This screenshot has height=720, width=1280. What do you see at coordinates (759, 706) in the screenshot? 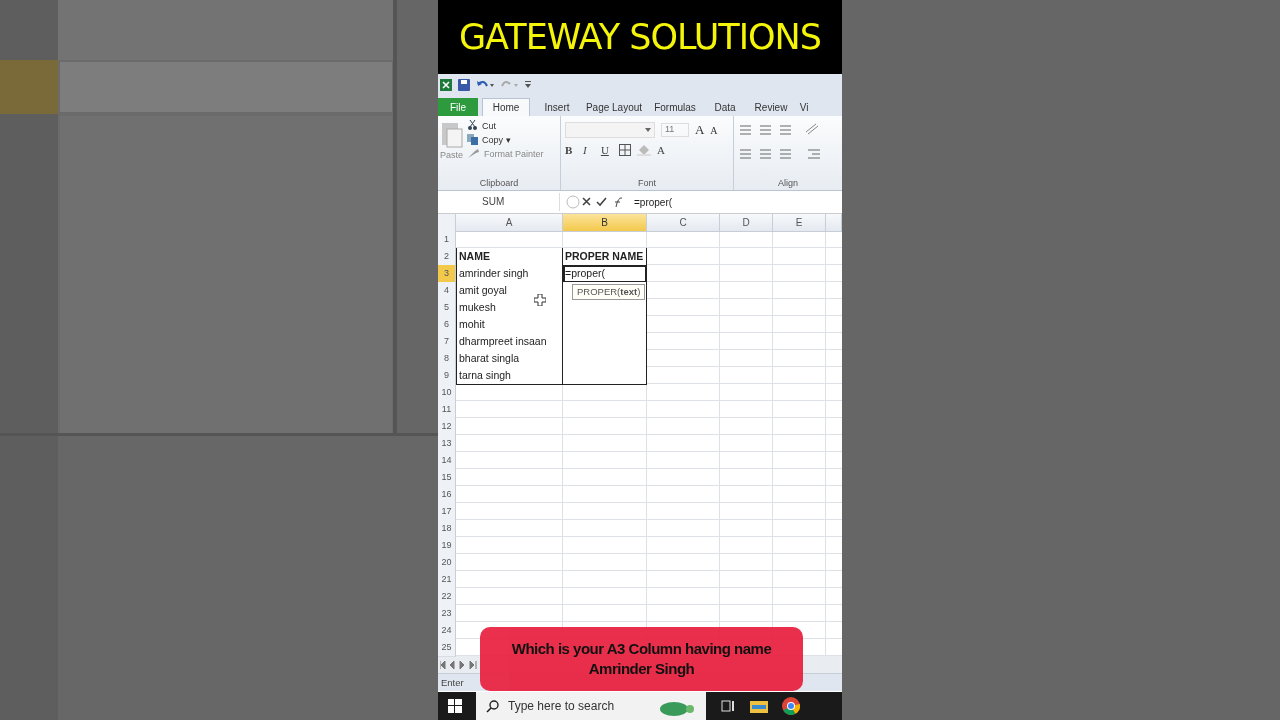
I see `folder-icon` at bounding box center [759, 706].